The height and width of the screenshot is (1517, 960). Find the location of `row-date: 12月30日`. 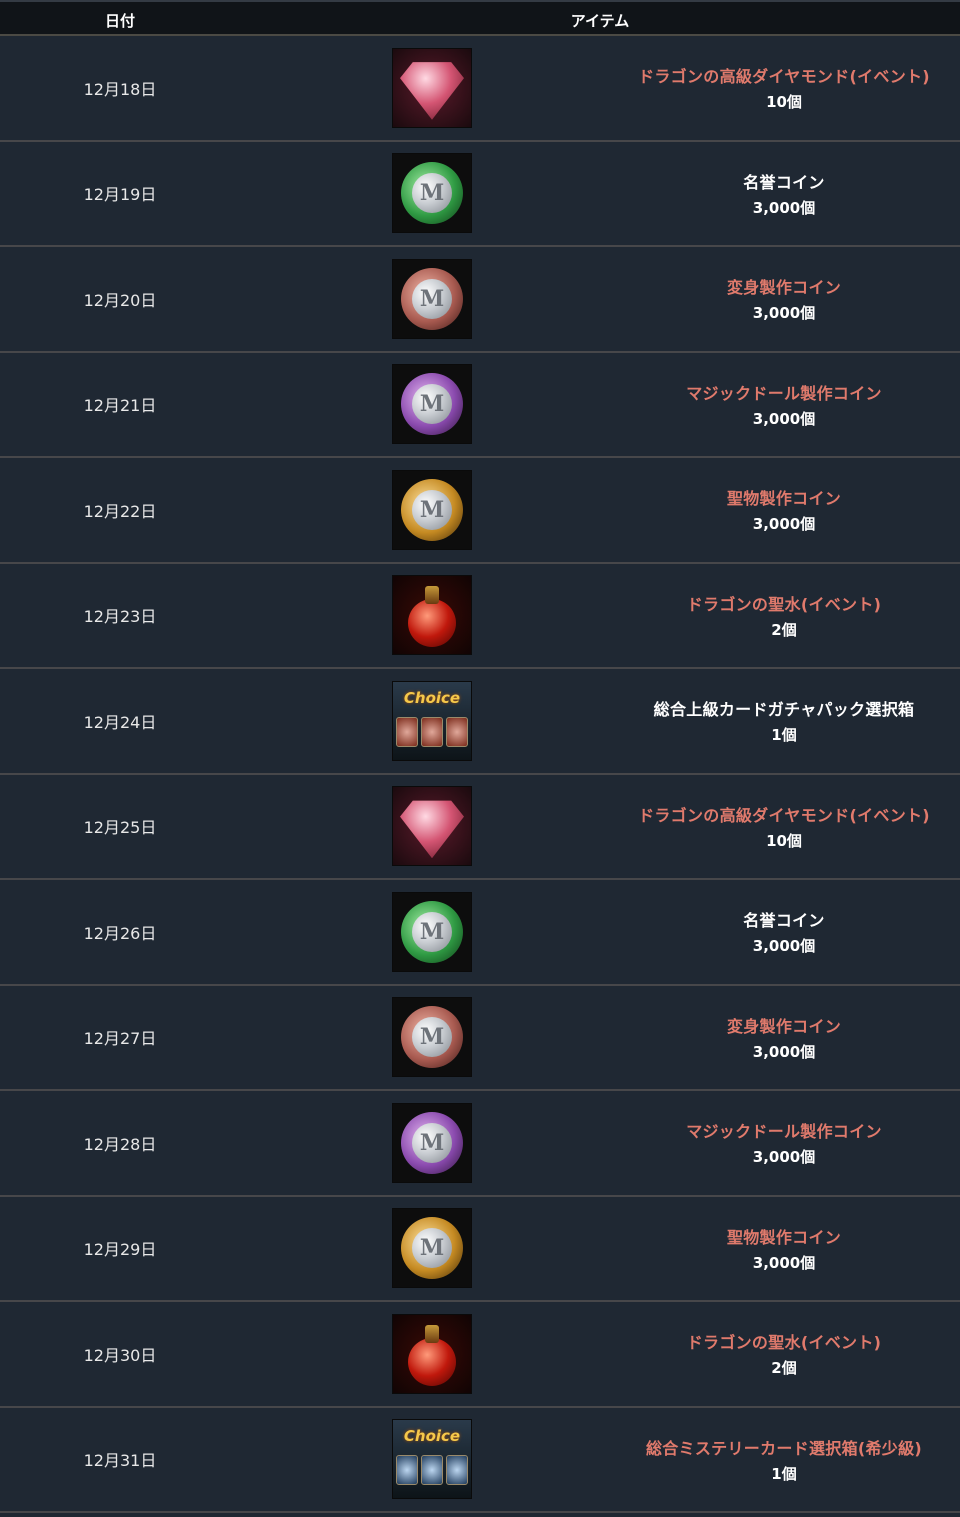

row-date: 12月30日 is located at coordinates (120, 1355).